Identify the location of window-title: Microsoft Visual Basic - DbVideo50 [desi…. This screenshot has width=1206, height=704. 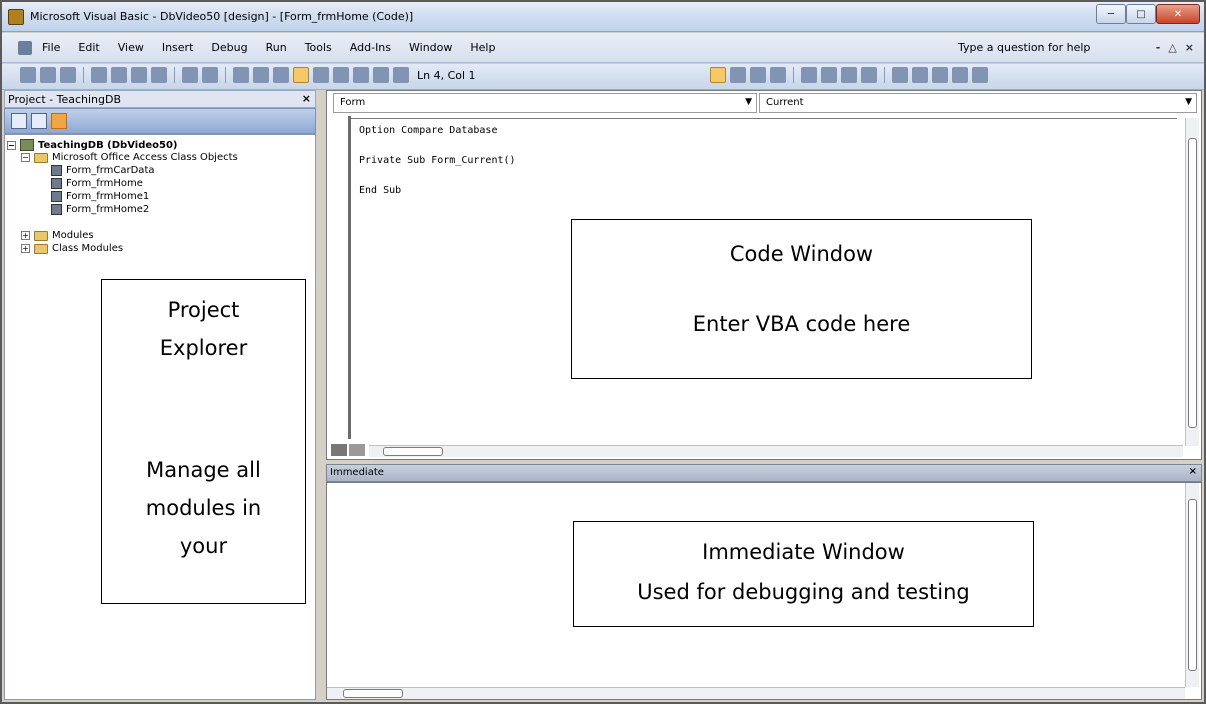
(222, 16).